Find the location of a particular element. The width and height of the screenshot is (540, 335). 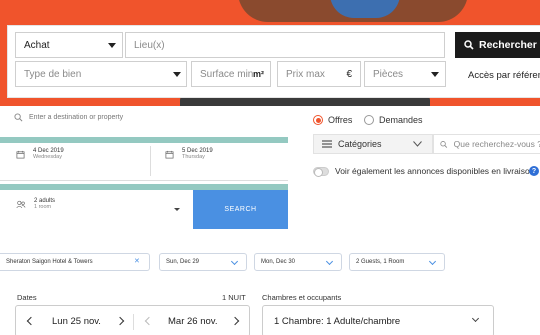

rechercher-label: Rechercher is located at coordinates (508, 45).